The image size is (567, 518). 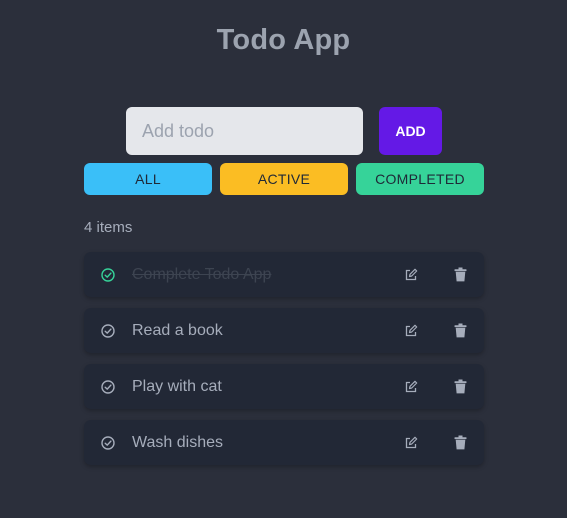 I want to click on add-todo-input, so click(x=244, y=131).